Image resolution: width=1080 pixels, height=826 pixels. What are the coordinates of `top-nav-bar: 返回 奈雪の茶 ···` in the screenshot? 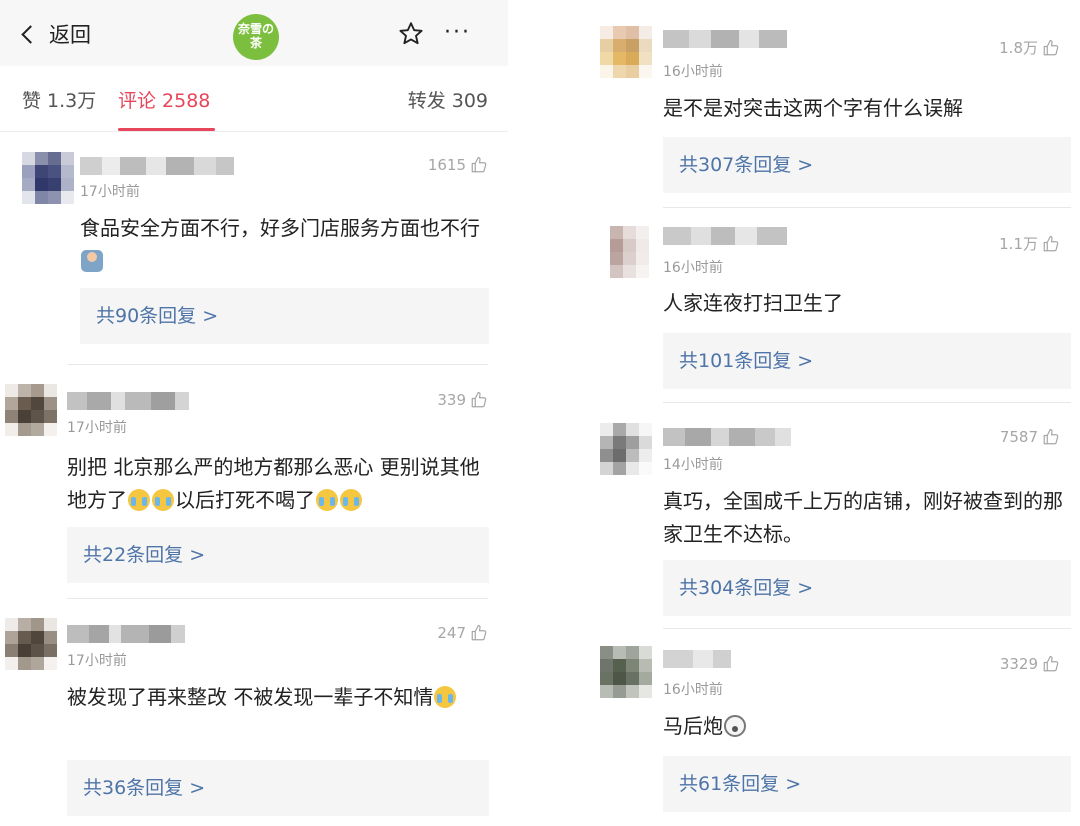 It's located at (254, 33).